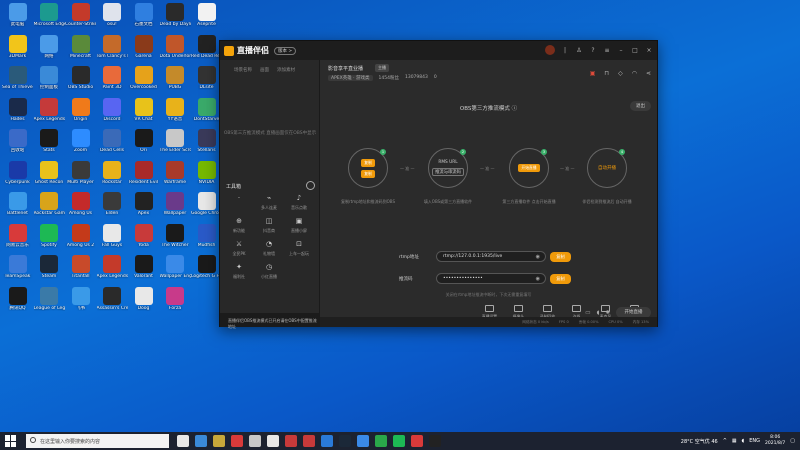  What do you see at coordinates (143, 270) in the screenshot?
I see `desktop-icon: Valorant` at bounding box center [143, 270].